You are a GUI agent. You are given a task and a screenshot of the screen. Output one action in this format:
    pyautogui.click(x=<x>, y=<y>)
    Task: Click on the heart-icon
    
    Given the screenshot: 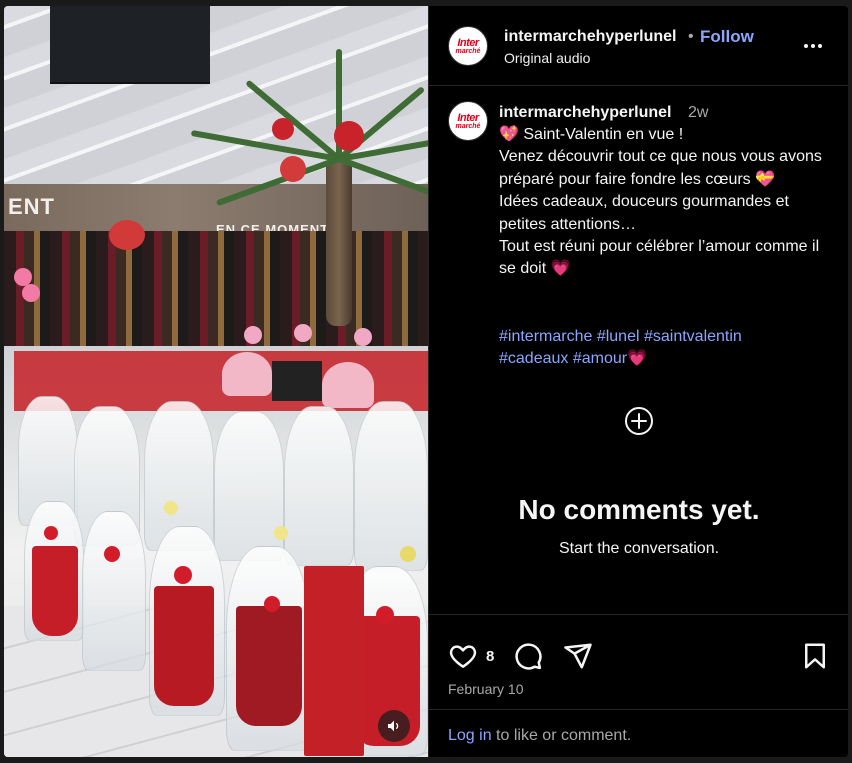 What is the action you would take?
    pyautogui.click(x=463, y=656)
    